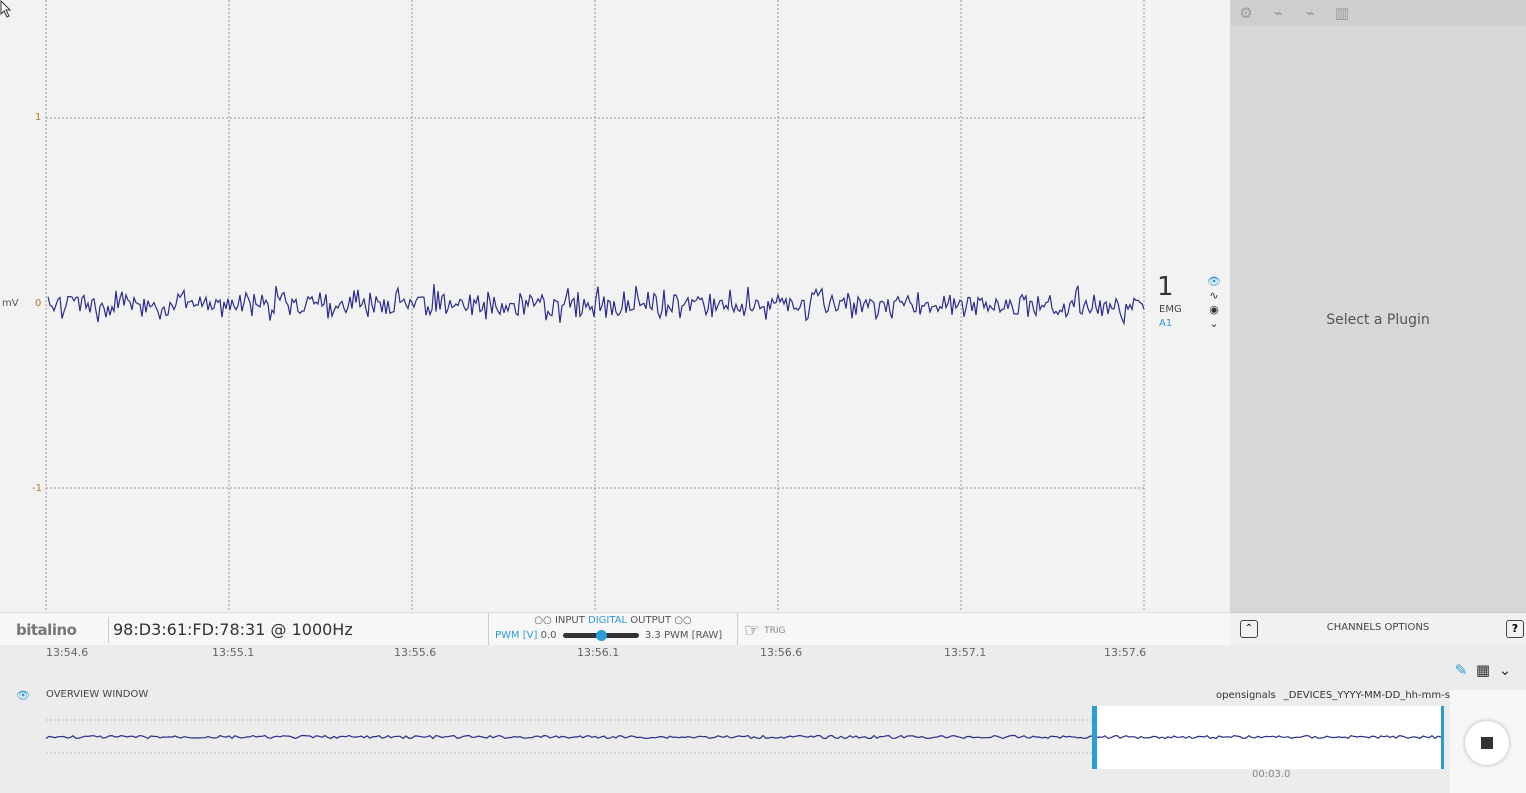 This screenshot has width=1526, height=793. Describe the element at coordinates (651, 620) in the screenshot. I see `output-label: OUTPUT` at that location.